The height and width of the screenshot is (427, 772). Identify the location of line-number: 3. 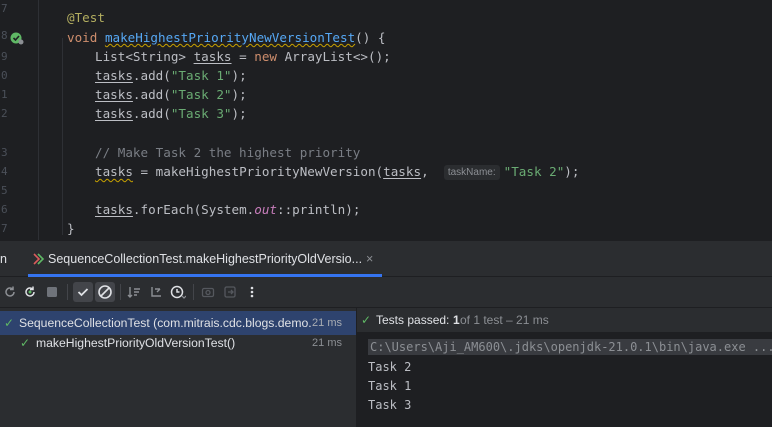
(4, 152).